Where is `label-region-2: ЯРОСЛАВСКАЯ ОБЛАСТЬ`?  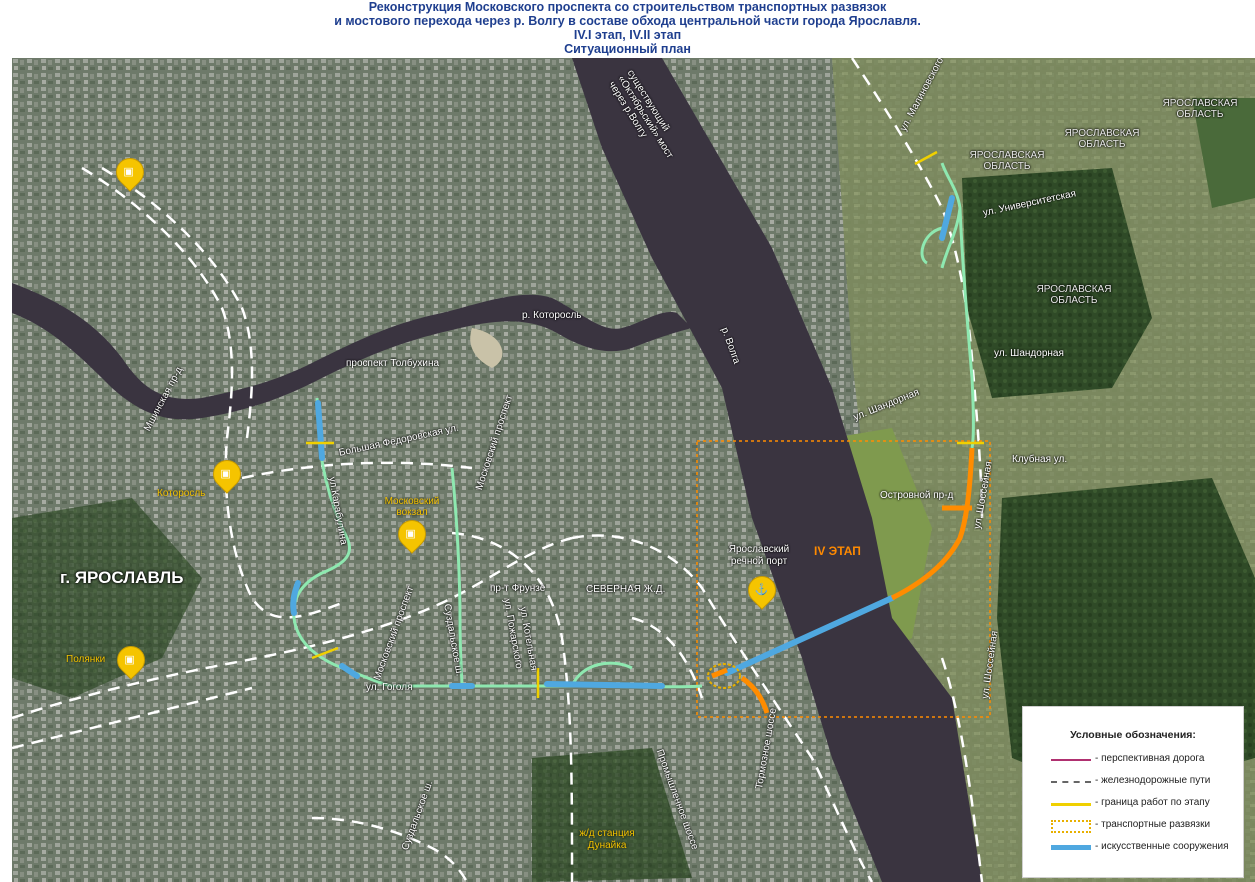 label-region-2: ЯРОСЛАВСКАЯ ОБЛАСТЬ is located at coordinates (1102, 139).